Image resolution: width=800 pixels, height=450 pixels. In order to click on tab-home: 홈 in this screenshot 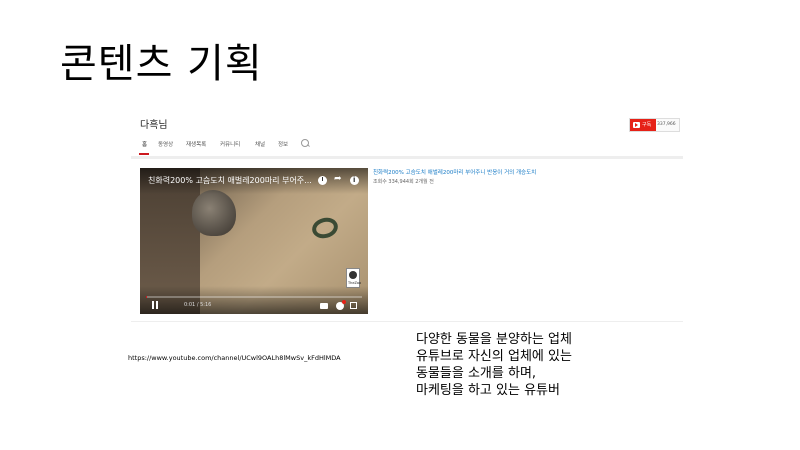, I will do `click(144, 144)`.